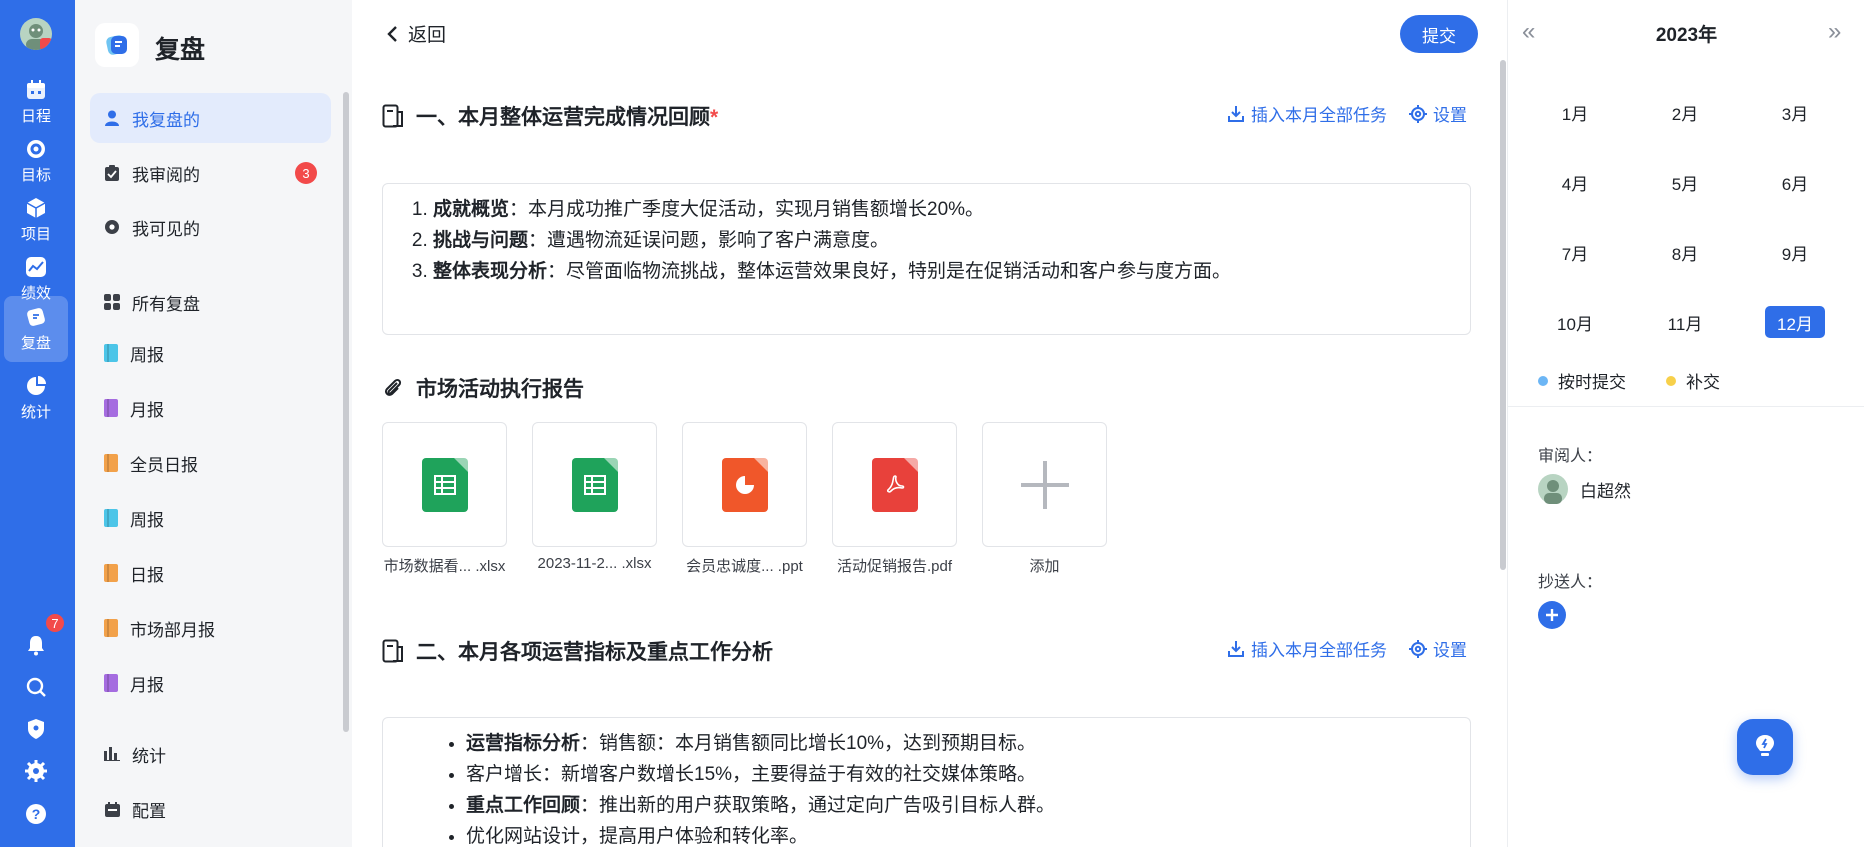 This screenshot has height=847, width=1864. I want to click on month-cell: 6月, so click(1795, 182).